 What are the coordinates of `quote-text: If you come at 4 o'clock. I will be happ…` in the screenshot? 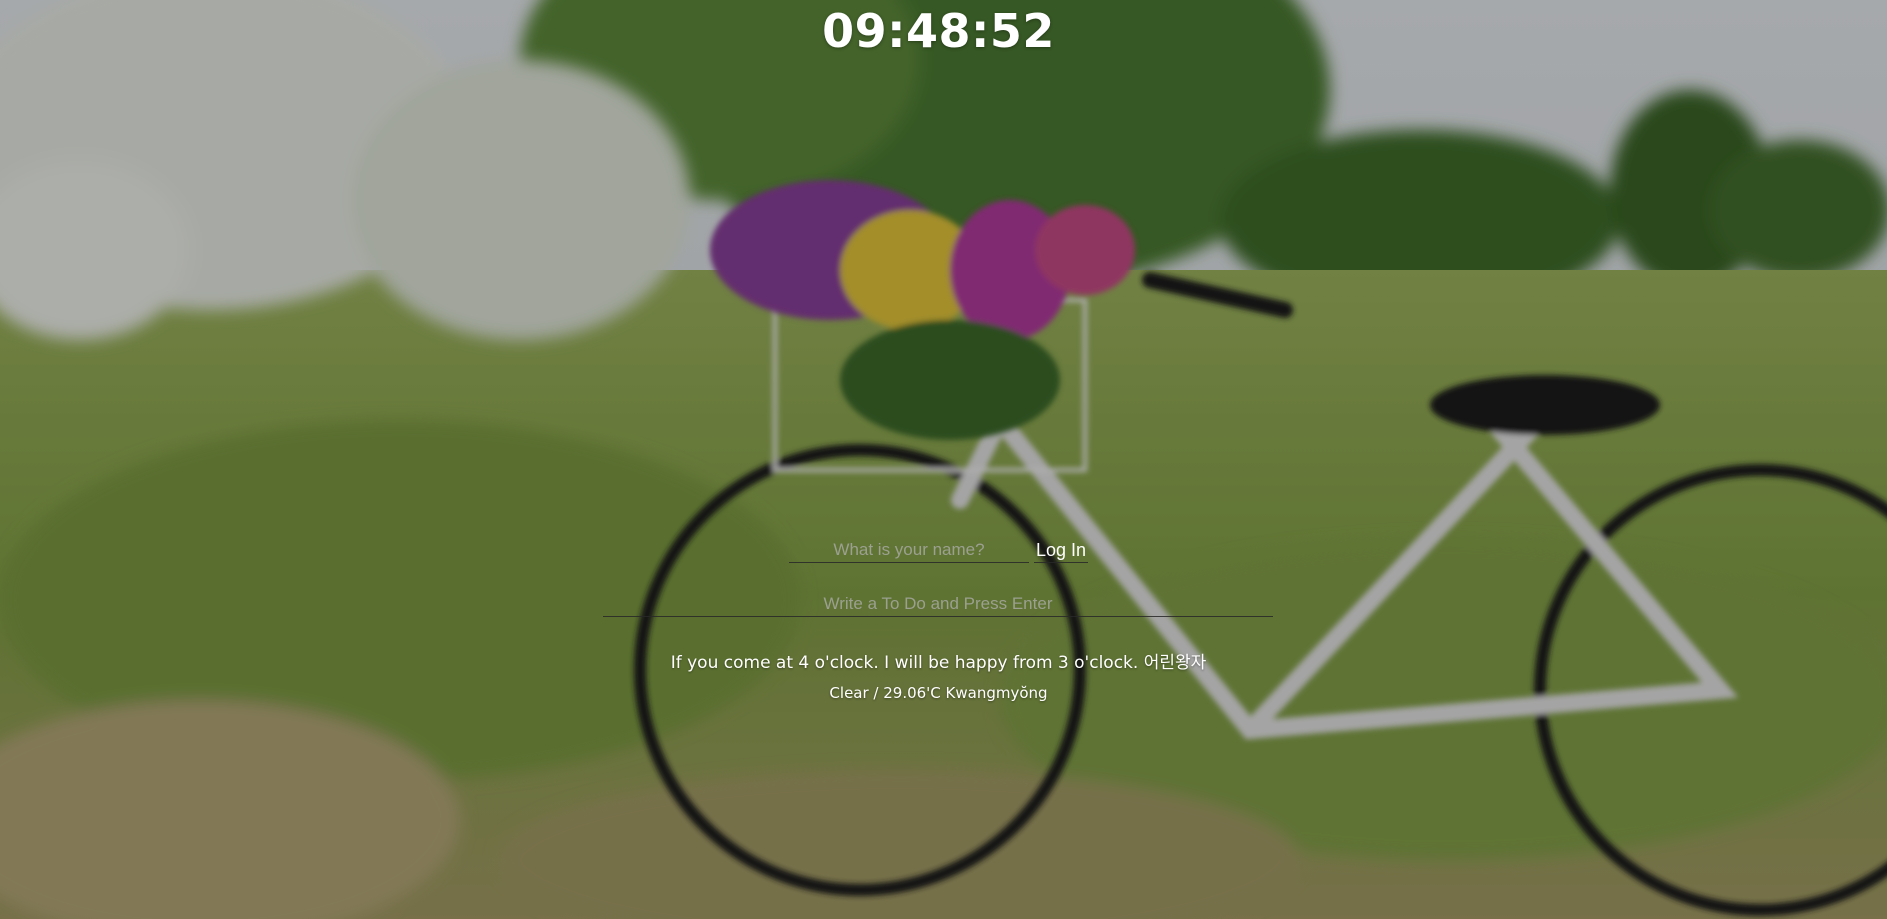 It's located at (938, 663).